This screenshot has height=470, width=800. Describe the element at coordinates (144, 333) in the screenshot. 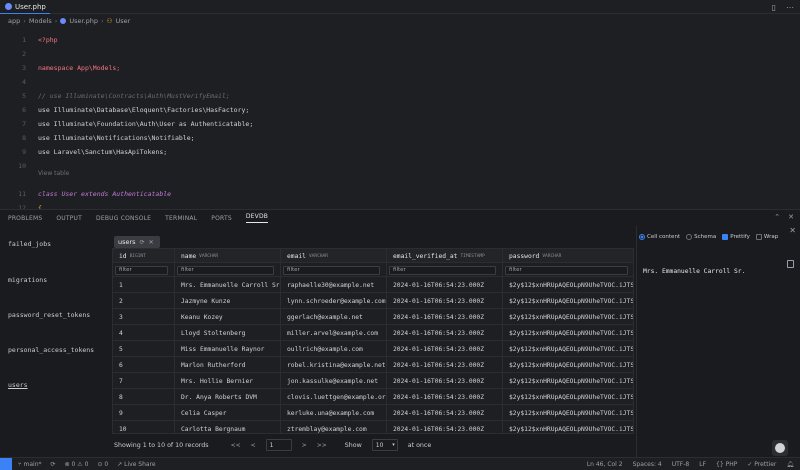

I see `table-cell: 4` at that location.